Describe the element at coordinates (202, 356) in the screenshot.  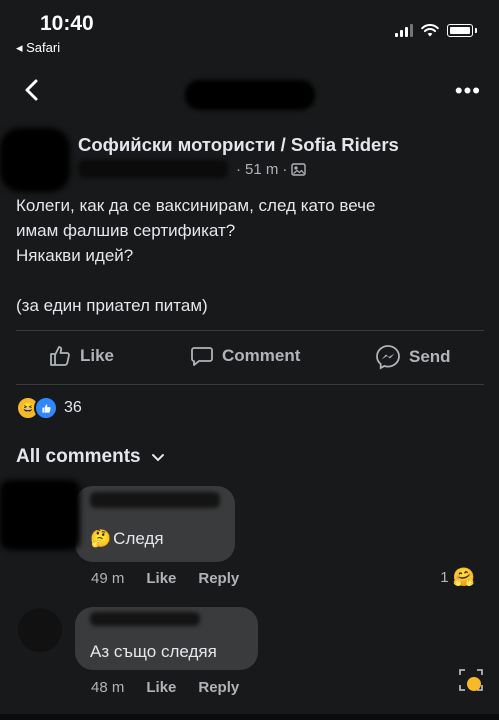
I see `comment-icon` at that location.